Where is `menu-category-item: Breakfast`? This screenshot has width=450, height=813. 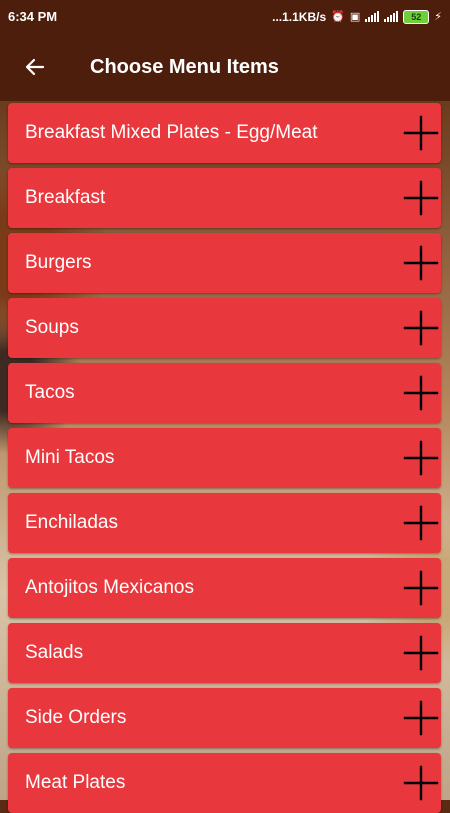
menu-category-item: Breakfast is located at coordinates (224, 198).